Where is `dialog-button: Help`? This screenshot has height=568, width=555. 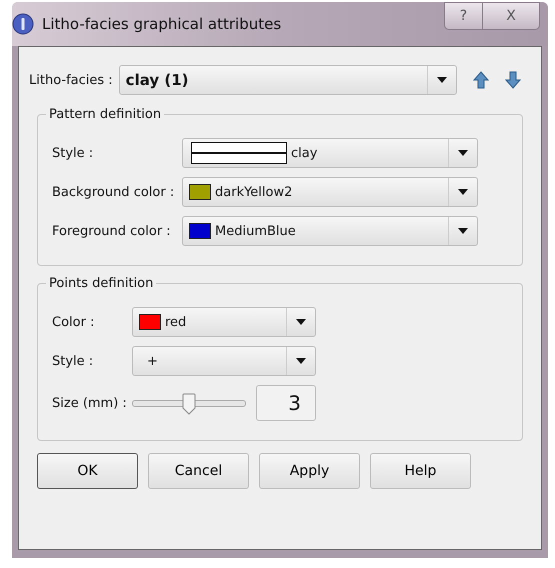
dialog-button: Help is located at coordinates (420, 471).